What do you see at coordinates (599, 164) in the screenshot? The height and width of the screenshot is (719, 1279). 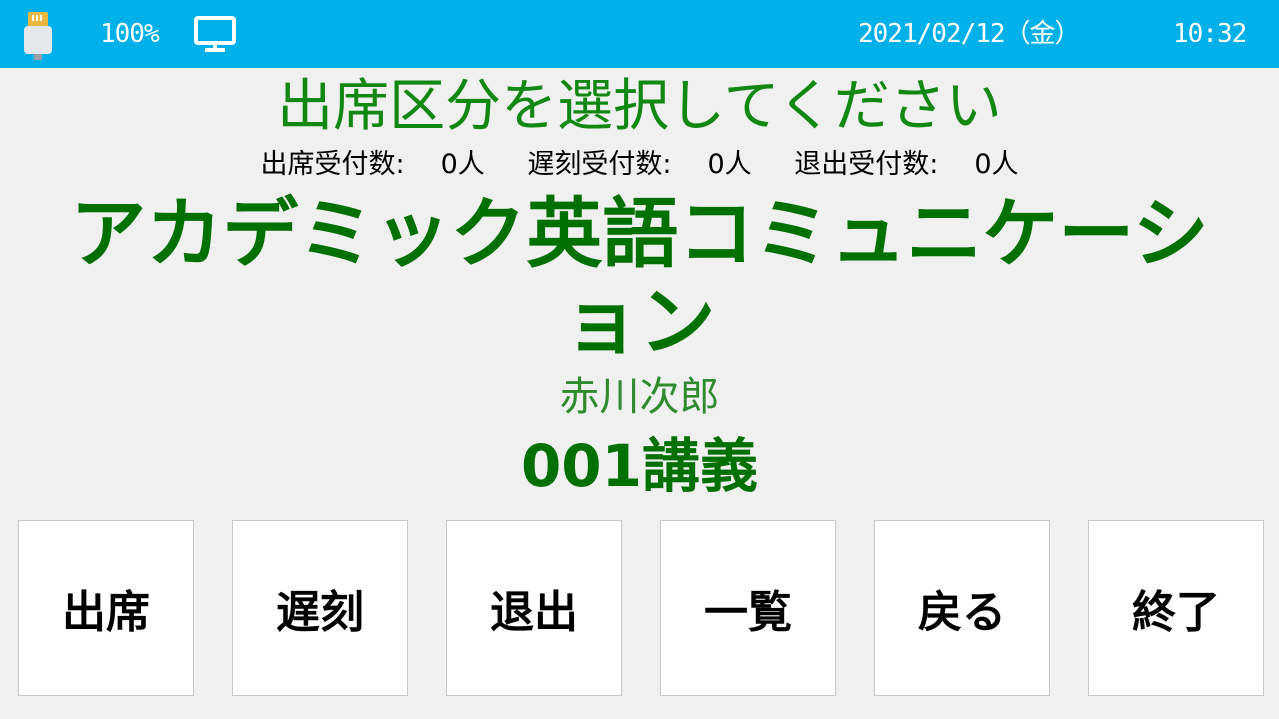 I see `late-count-label: 遅刻受付数:` at bounding box center [599, 164].